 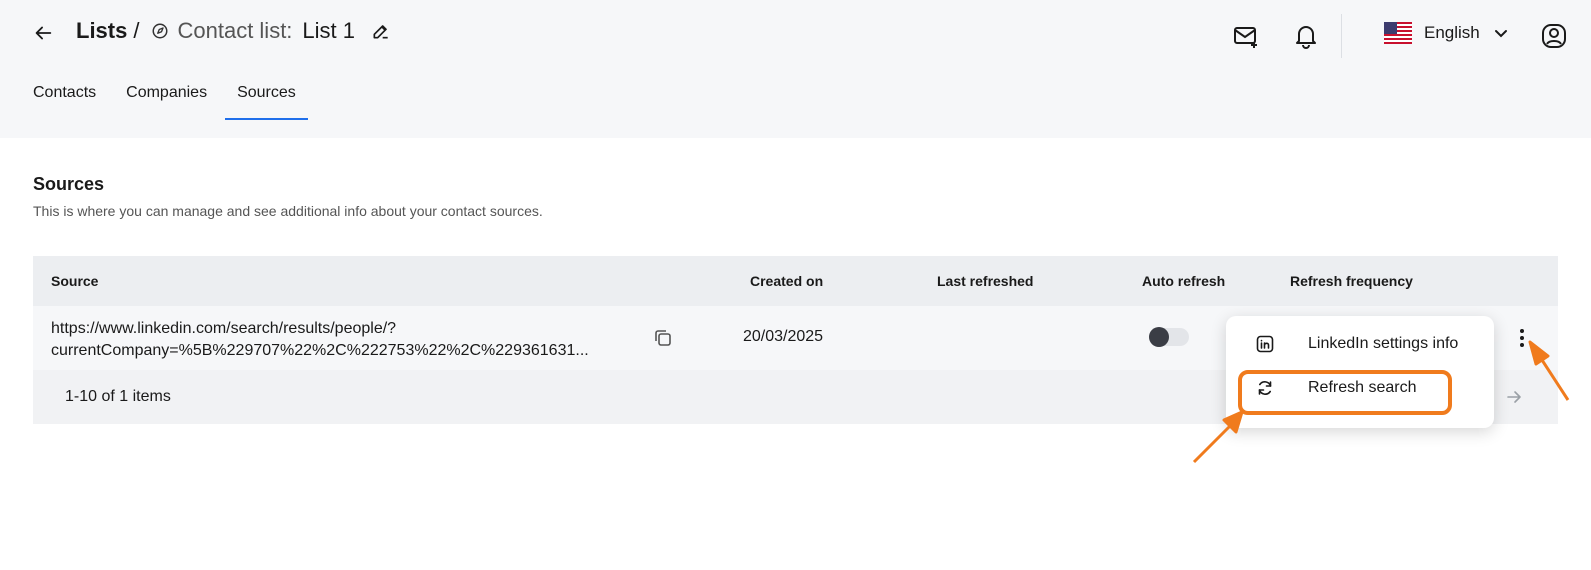 I want to click on bell-icon, so click(x=1306, y=36).